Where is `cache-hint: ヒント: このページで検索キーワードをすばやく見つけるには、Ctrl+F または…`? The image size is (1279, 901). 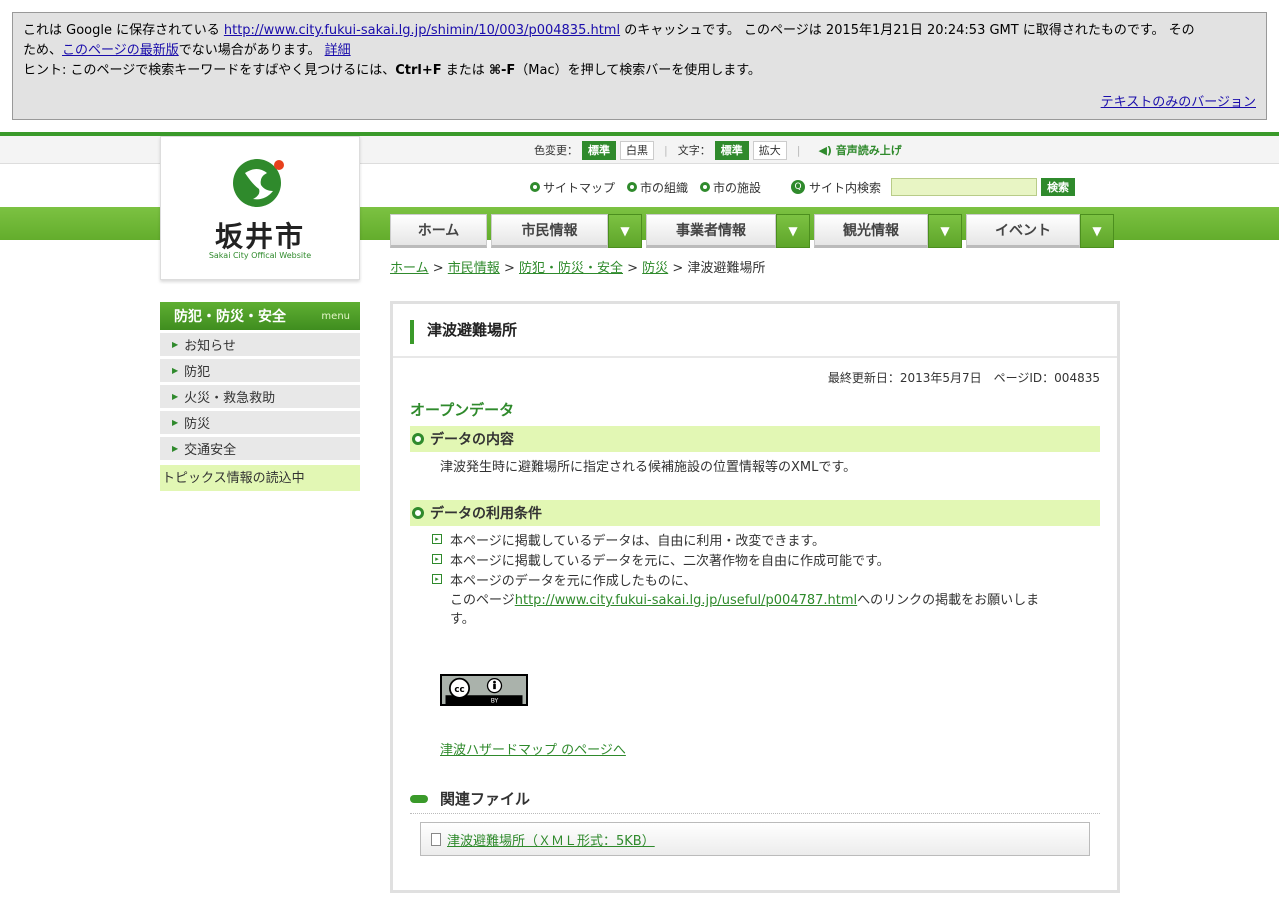
cache-hint: ヒント: このページで検索キーワードをすばやく見つけるには、Ctrl+F または… is located at coordinates (639, 71).